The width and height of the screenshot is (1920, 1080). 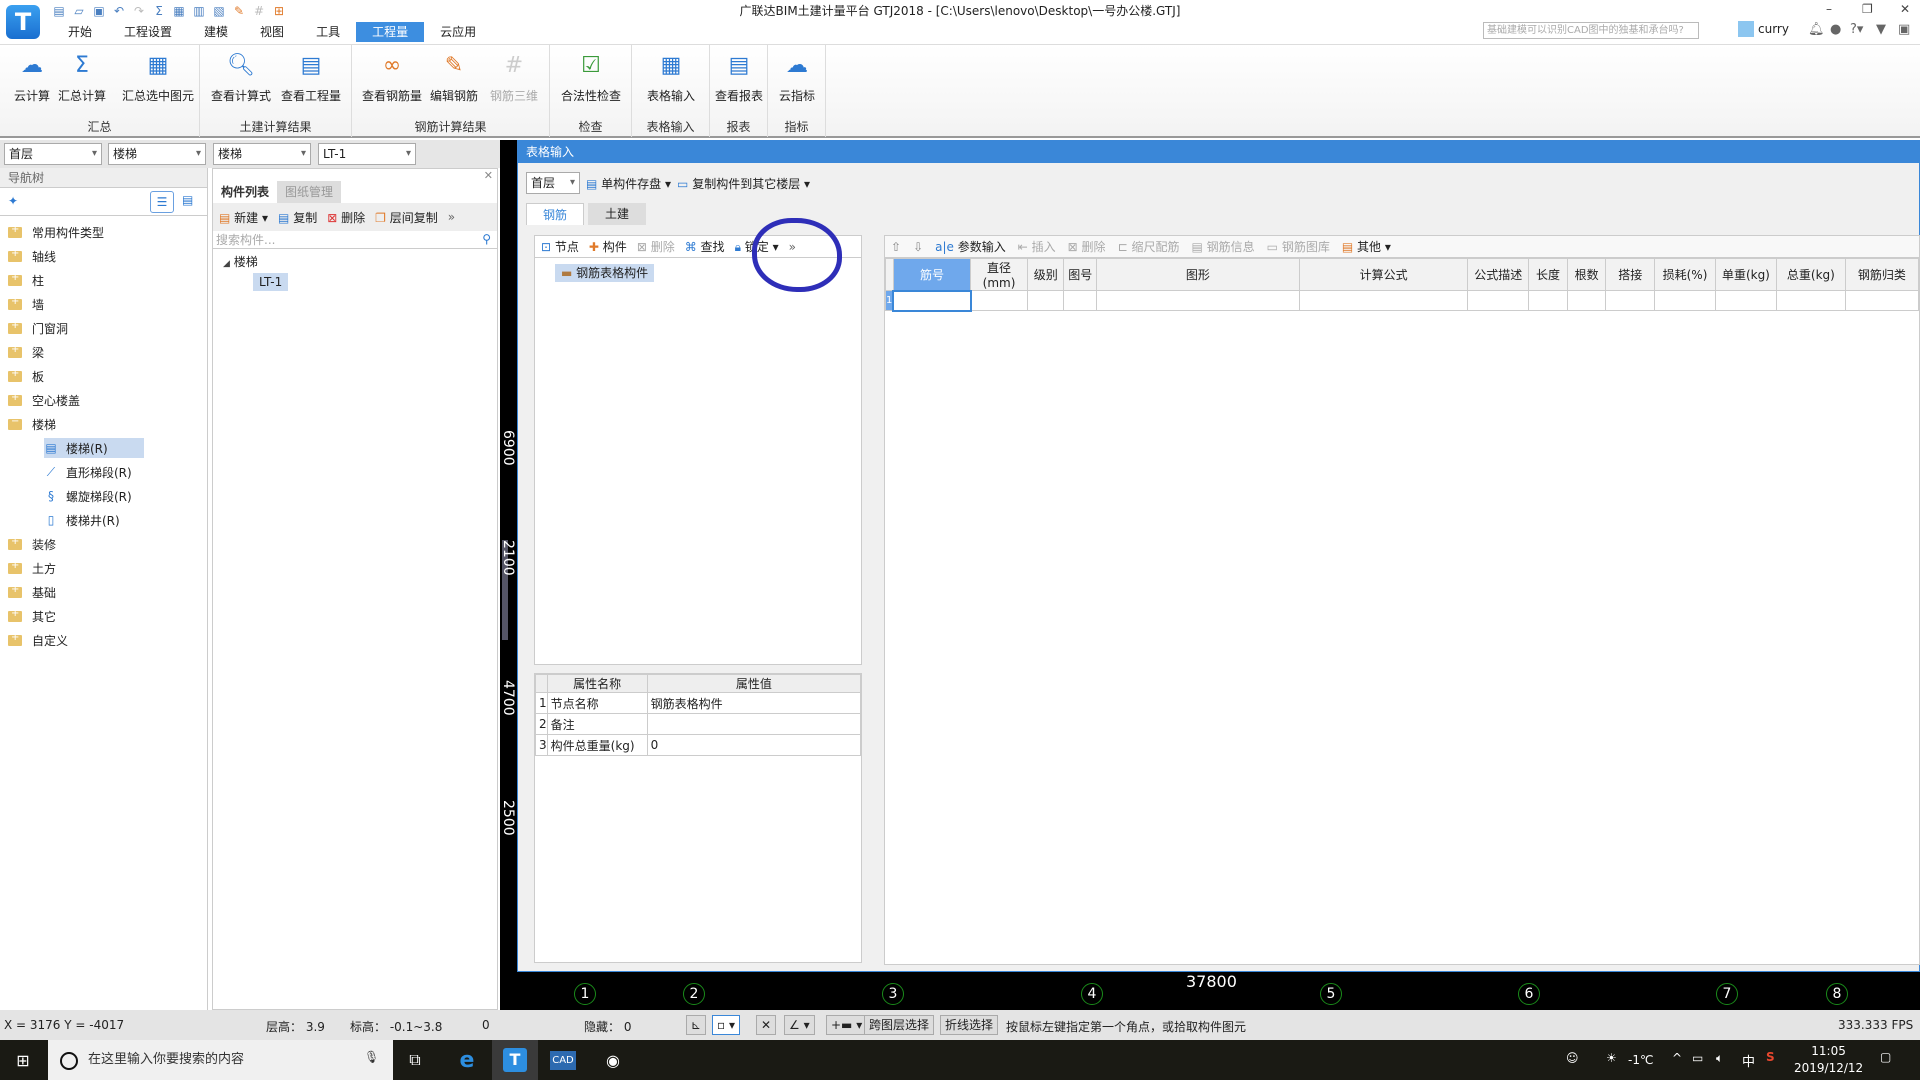 I want to click on param-input-button: a|e 参数输入, so click(x=970, y=246).